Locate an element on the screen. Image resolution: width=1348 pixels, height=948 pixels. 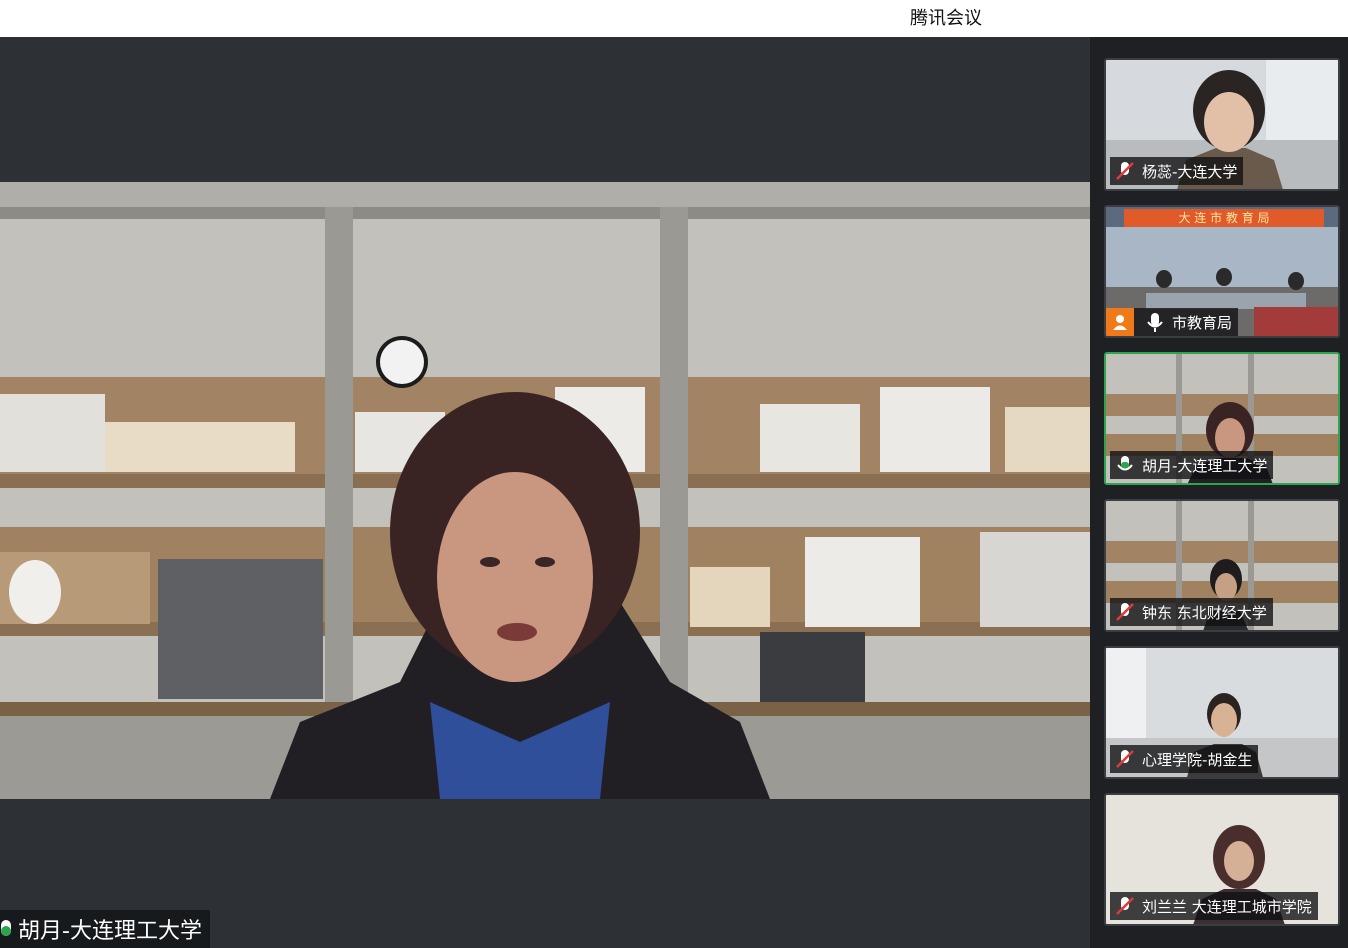
participant-tile-active: 胡月-大连理工大学 is located at coordinates (1222, 418).